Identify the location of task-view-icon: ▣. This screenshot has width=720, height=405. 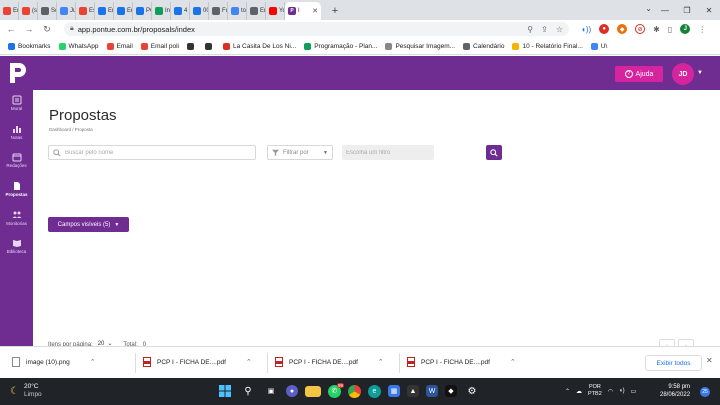
(271, 391).